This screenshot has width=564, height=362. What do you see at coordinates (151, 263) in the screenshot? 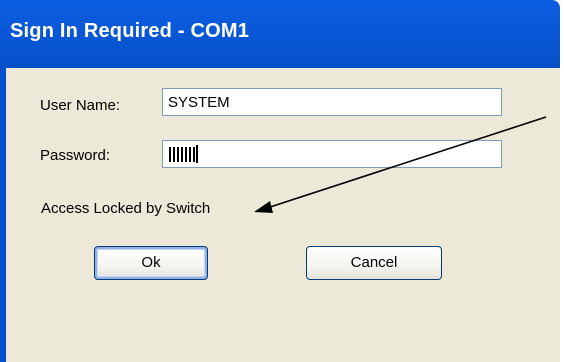
I see `ok-button: Ok` at bounding box center [151, 263].